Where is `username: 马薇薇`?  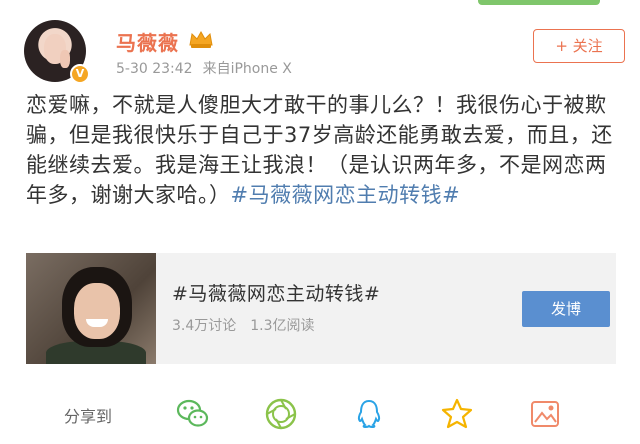 username: 马薇薇 is located at coordinates (147, 41).